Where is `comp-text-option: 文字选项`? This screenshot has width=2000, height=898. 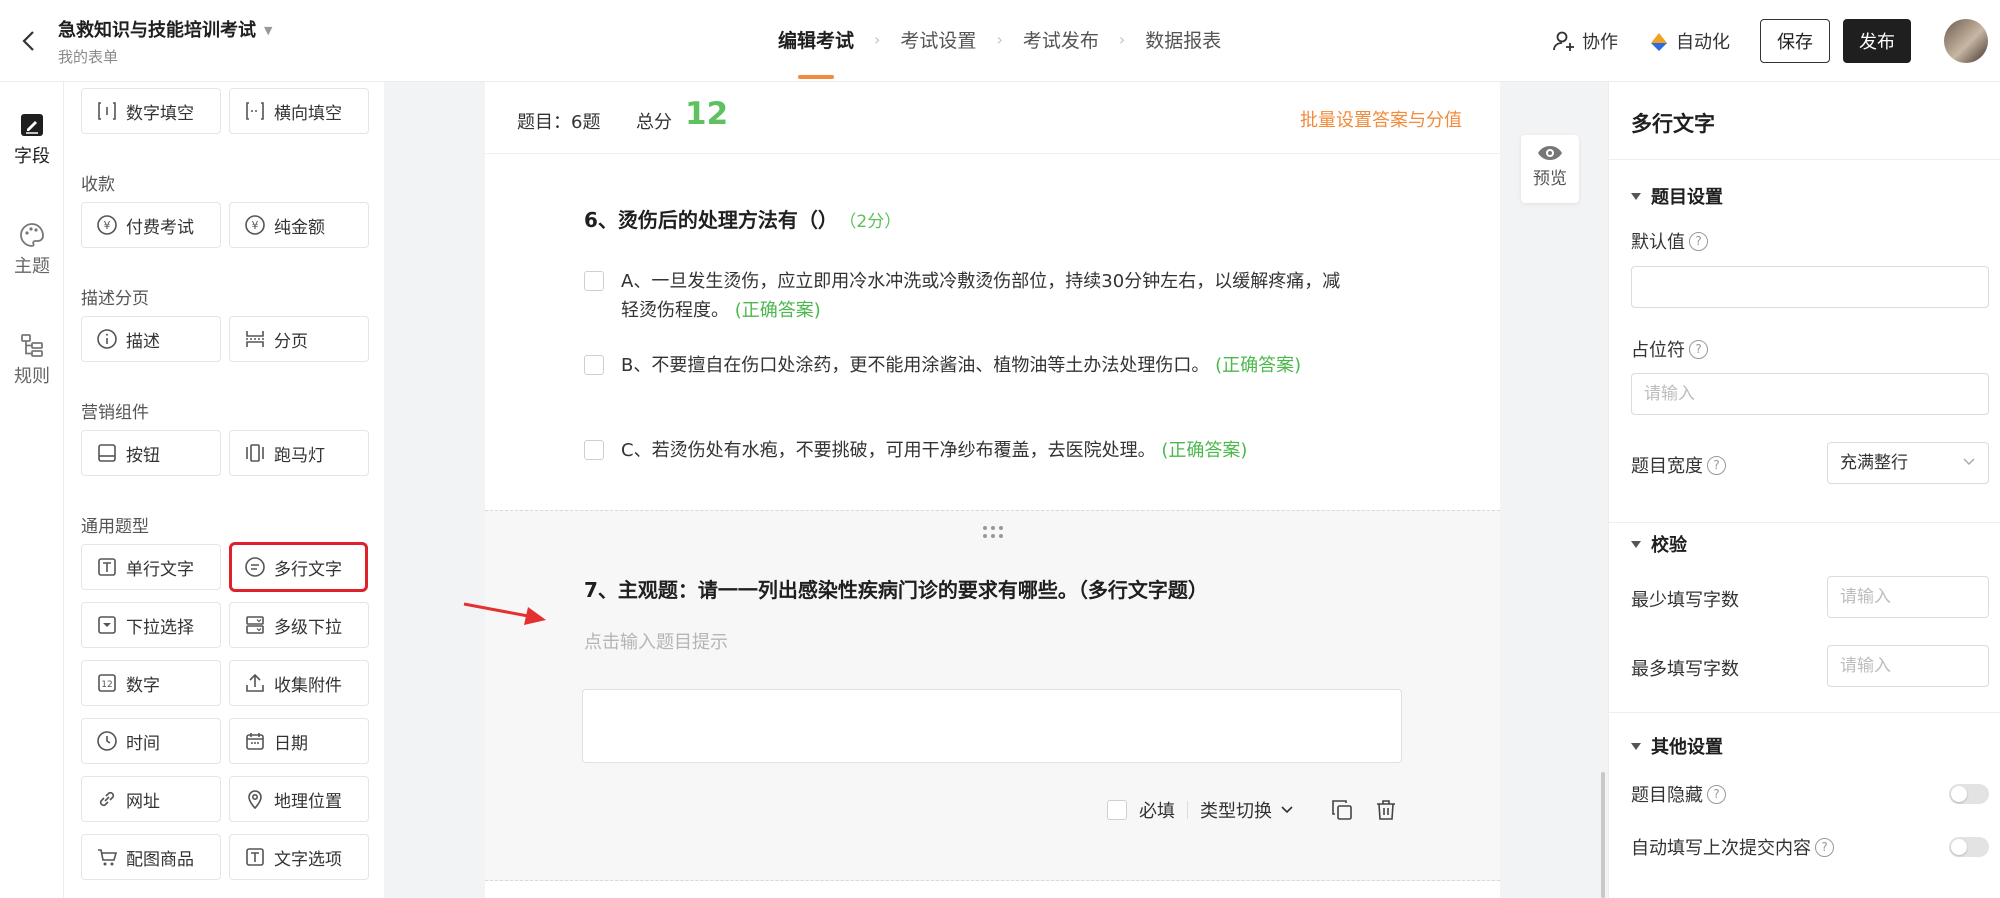 comp-text-option: 文字选项 is located at coordinates (299, 857).